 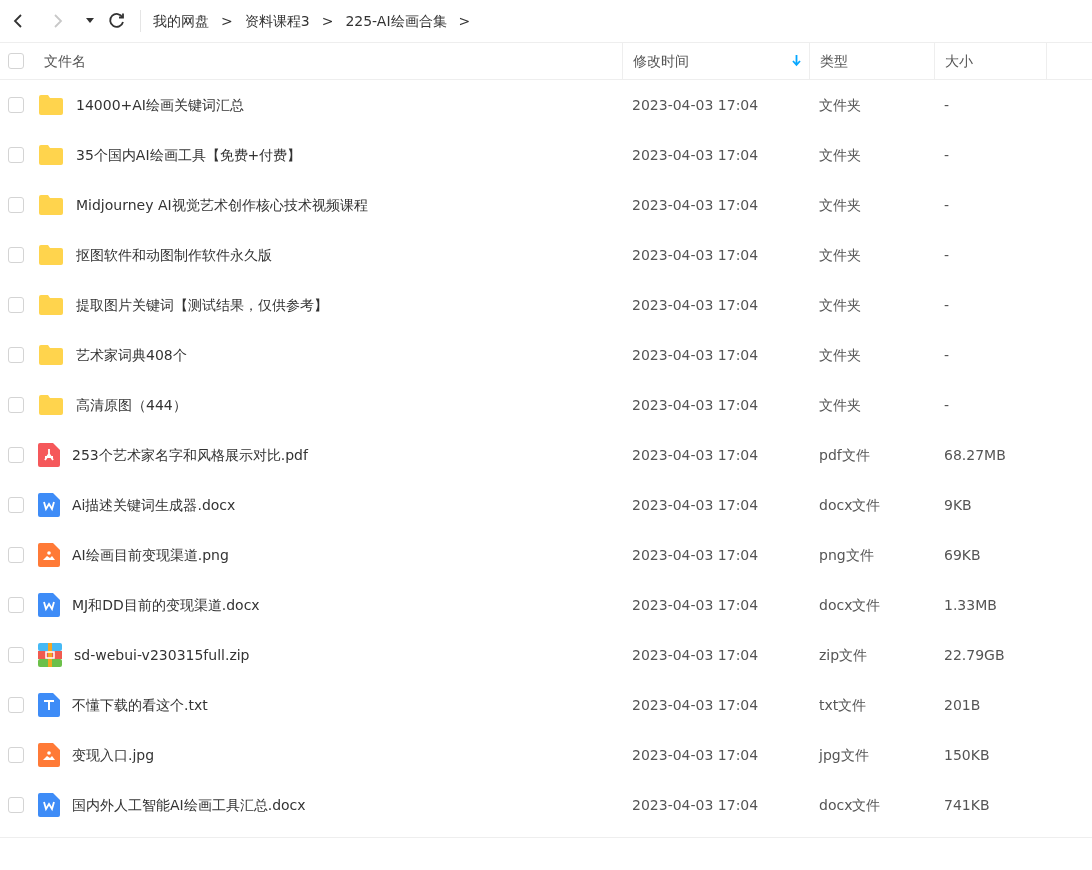 What do you see at coordinates (970, 605) in the screenshot?
I see `file-size: 1.33MB` at bounding box center [970, 605].